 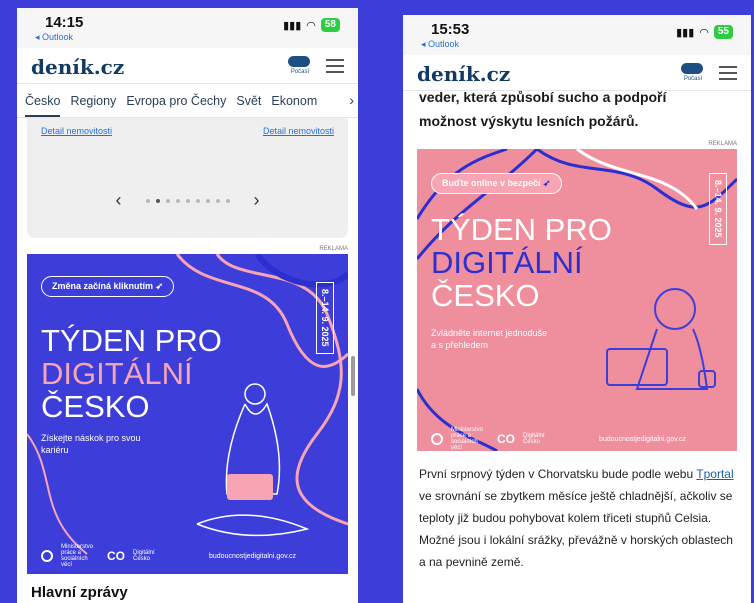 I want to click on scrollbar, so click(x=353, y=376).